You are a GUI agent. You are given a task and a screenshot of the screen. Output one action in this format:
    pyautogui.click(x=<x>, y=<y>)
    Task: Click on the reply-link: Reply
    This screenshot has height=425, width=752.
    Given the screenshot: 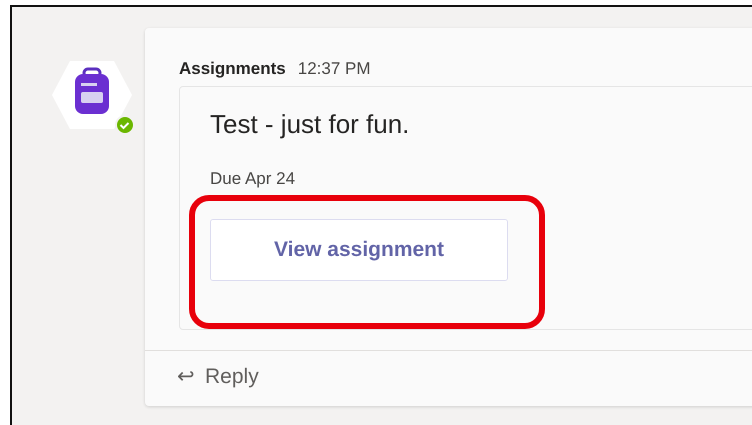 What is the action you would take?
    pyautogui.click(x=232, y=376)
    